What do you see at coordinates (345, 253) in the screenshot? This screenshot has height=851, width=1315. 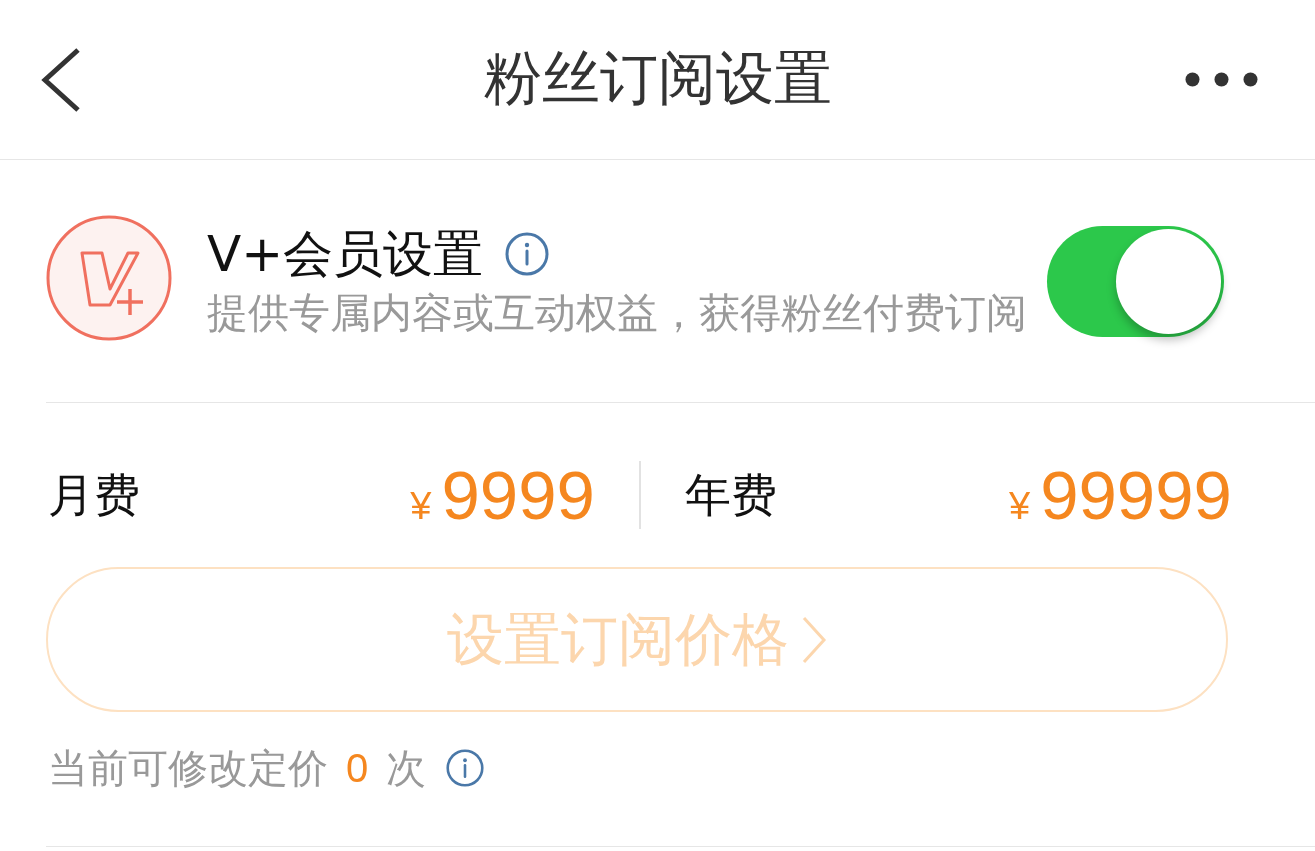 I see `membership-title: V+会员设置` at bounding box center [345, 253].